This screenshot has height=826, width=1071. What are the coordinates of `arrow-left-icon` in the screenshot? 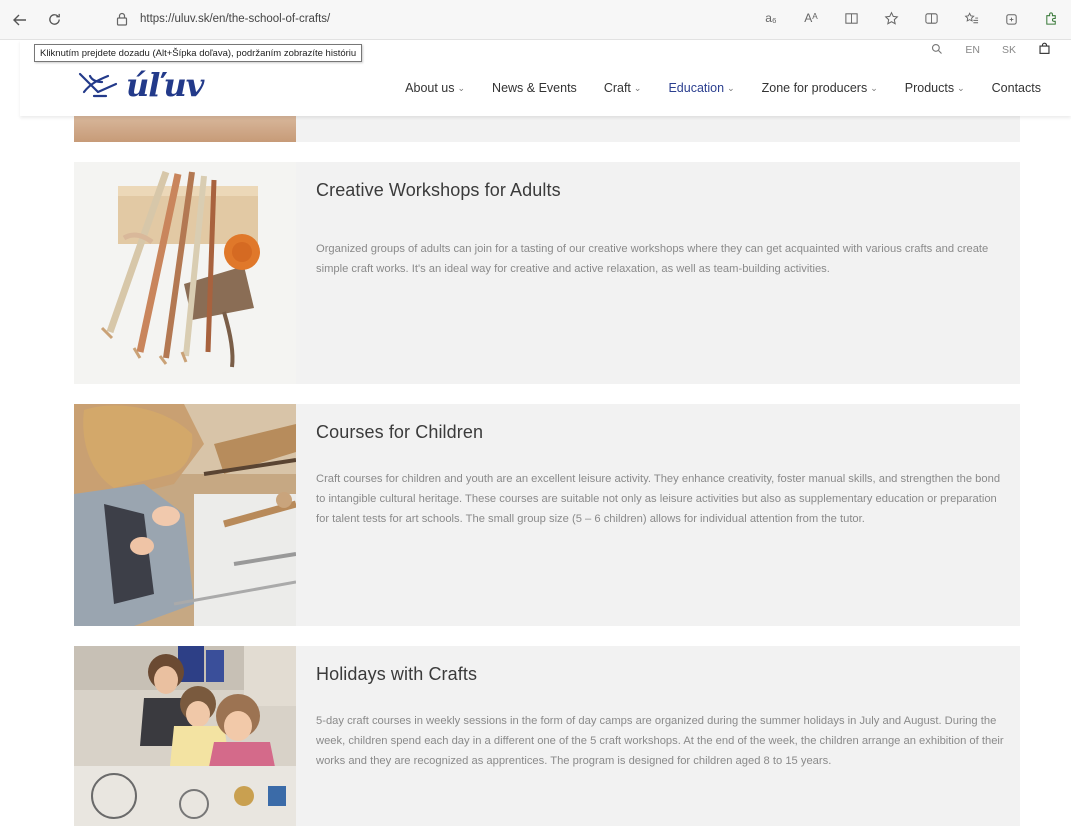 It's located at (19, 19).